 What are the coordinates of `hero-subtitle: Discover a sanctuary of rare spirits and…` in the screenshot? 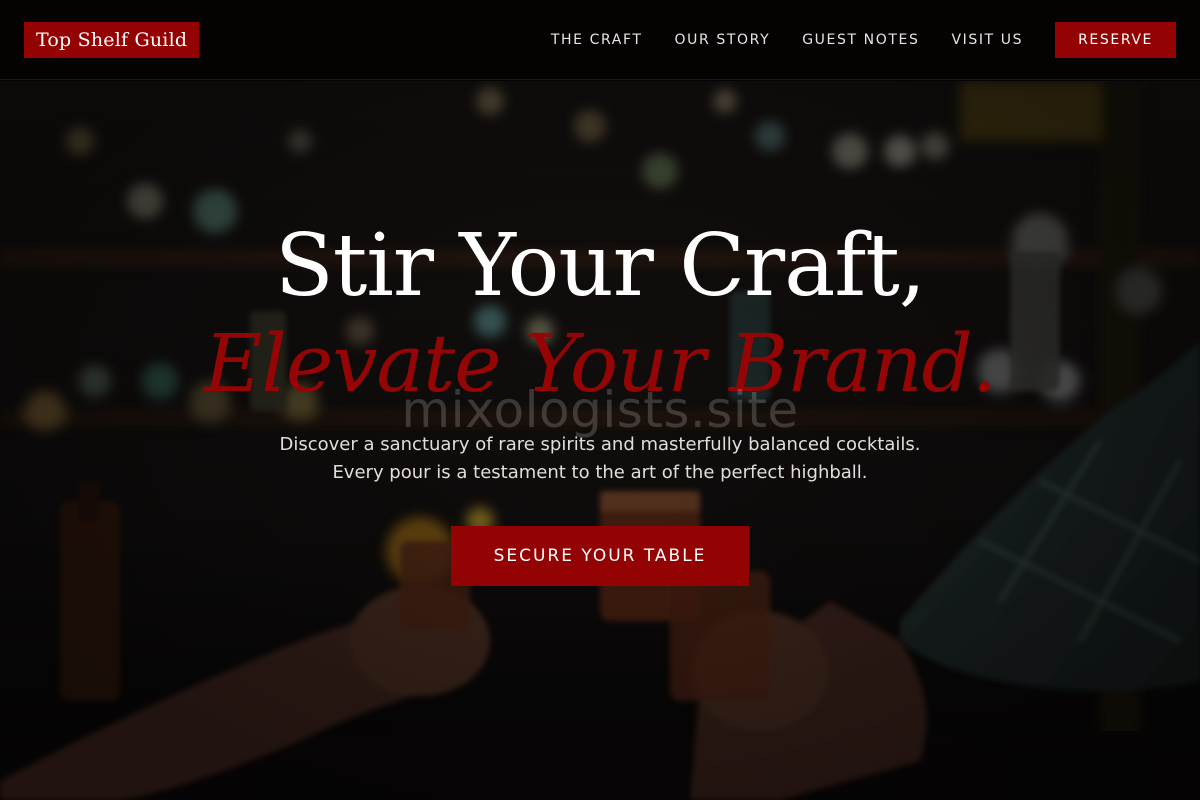 It's located at (600, 459).